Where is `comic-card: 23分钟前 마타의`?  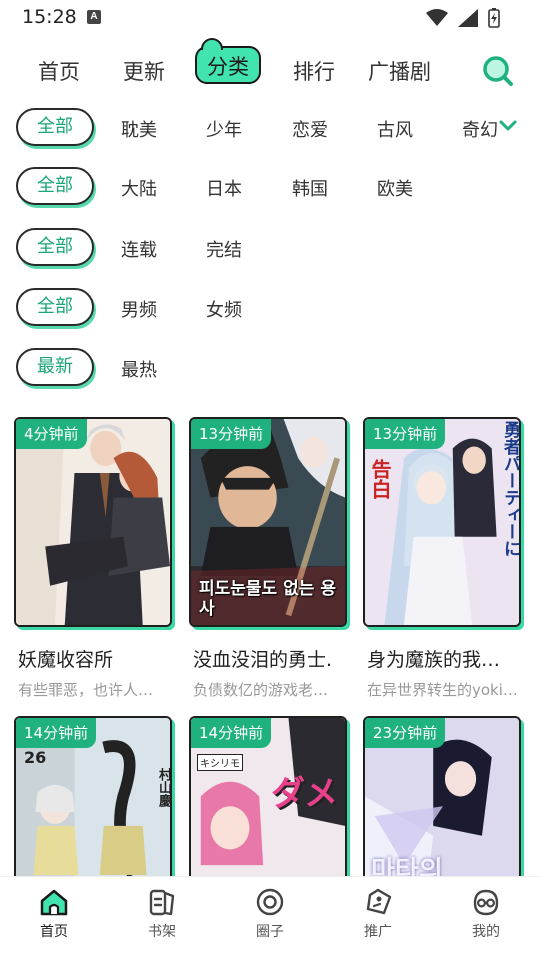
comic-card: 23分钟前 마타의 is located at coordinates (443, 821).